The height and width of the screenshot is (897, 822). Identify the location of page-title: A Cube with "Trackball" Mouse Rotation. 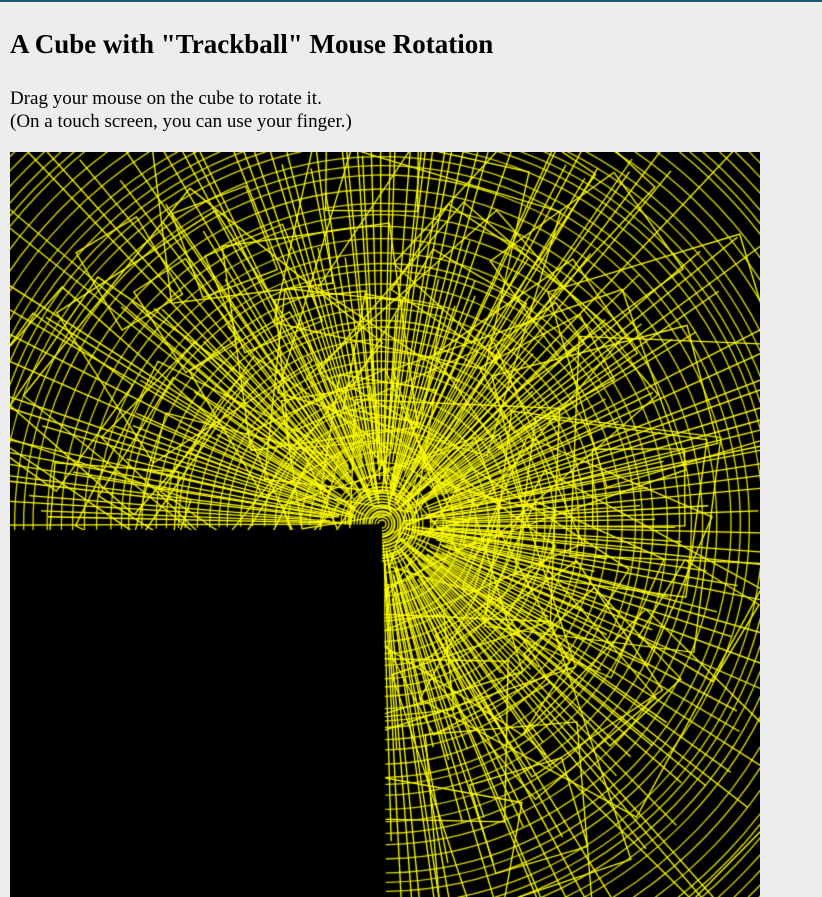
(252, 44).